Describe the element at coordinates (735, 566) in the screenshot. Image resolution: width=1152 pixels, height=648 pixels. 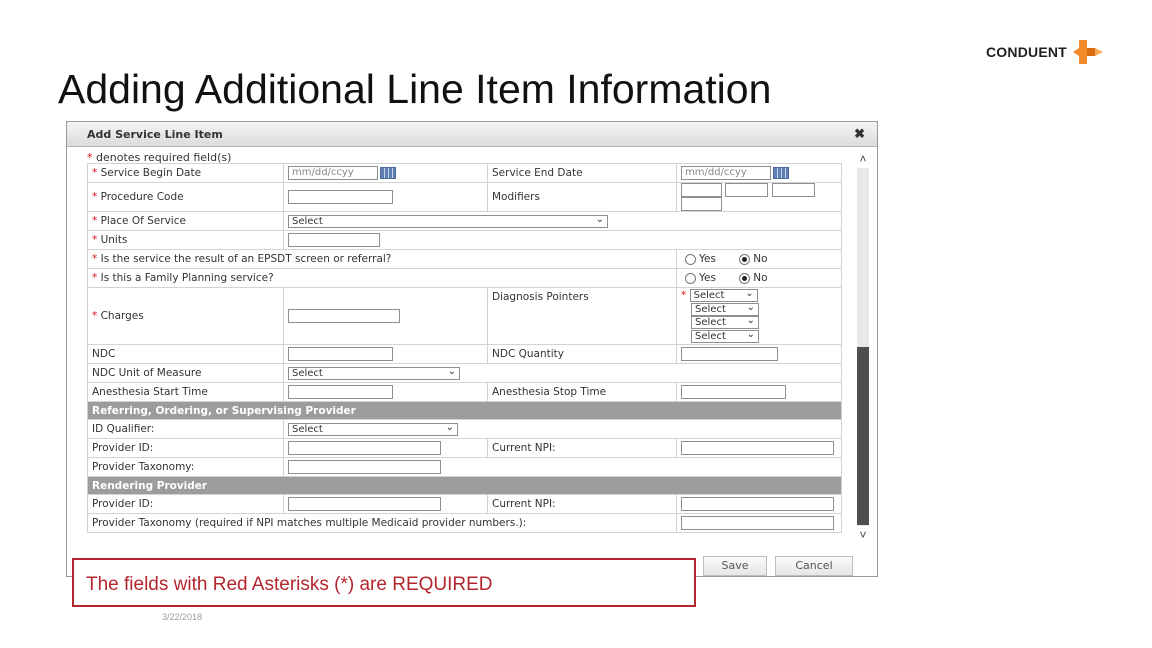
I see `save-button: Save` at that location.